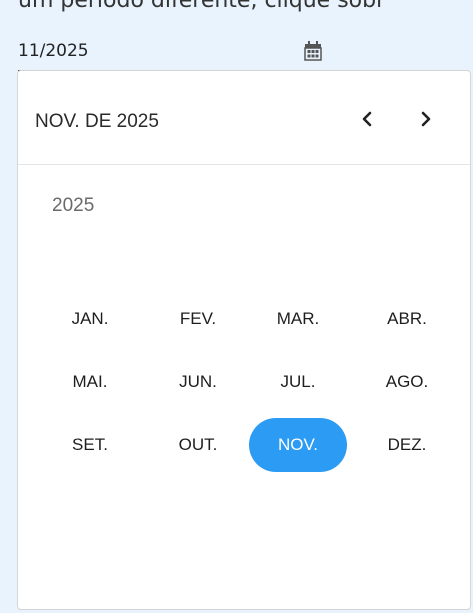 The width and height of the screenshot is (473, 613). Describe the element at coordinates (90, 319) in the screenshot. I see `month-jan: JAN.` at that location.